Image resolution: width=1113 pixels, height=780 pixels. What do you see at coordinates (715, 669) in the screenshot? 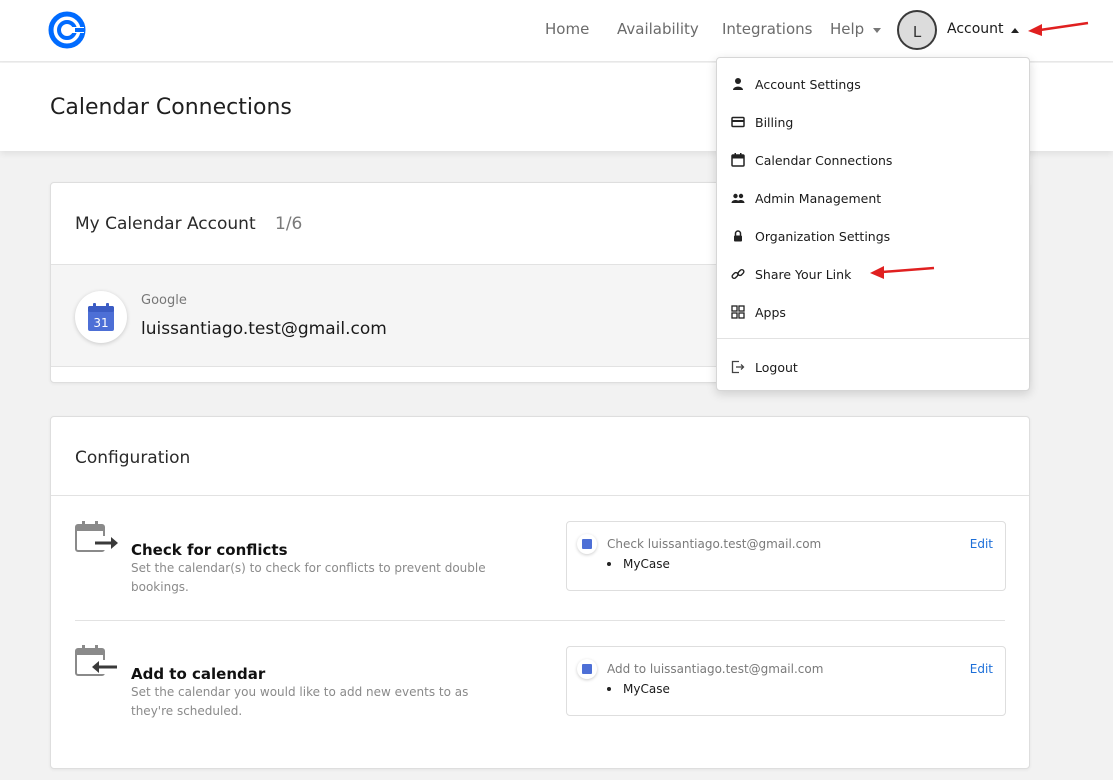
I see `add-to-calendar-account: Add to luissantiago.test@gmail.com` at bounding box center [715, 669].